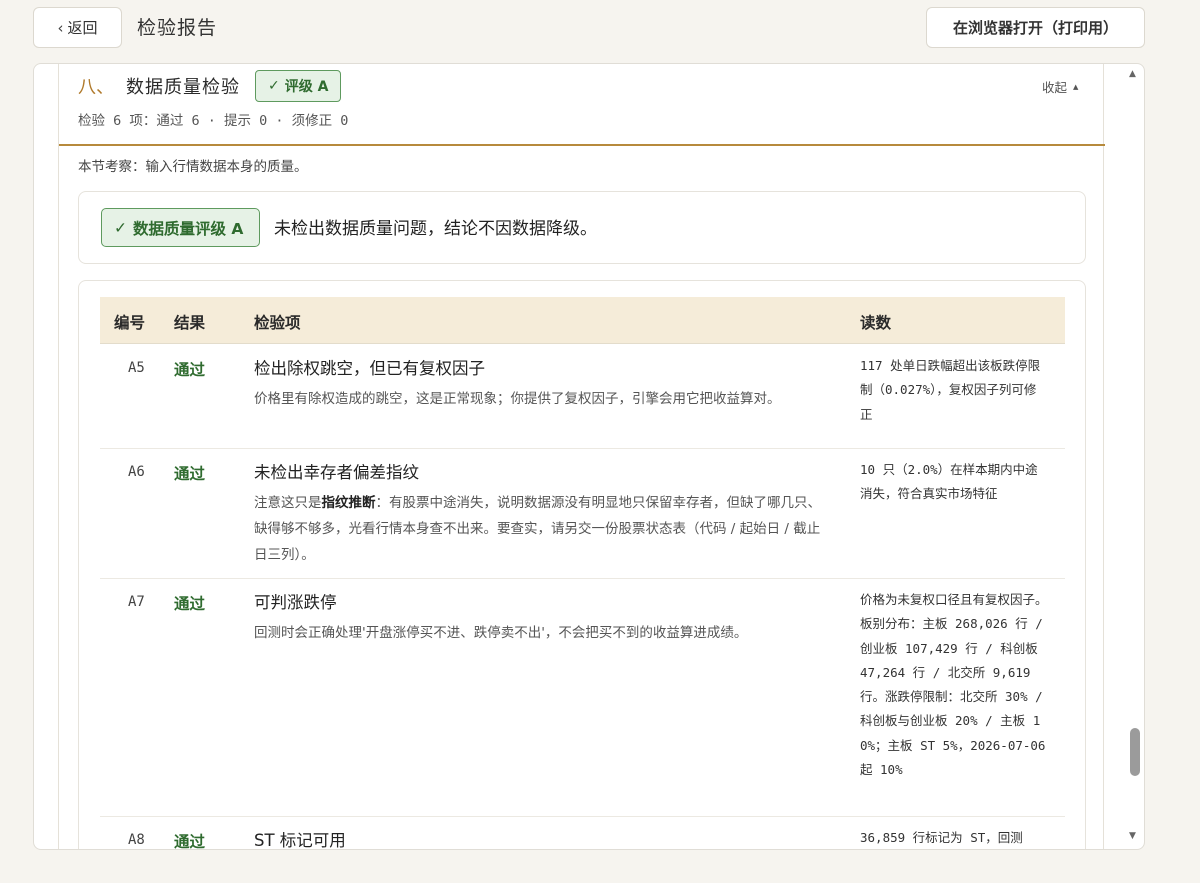  Describe the element at coordinates (517, 399) in the screenshot. I see `check-description: 价格里有除权造成的跳空，这是正常现象；你提供了复权因子，引擎会用它把收益算对。` at that location.